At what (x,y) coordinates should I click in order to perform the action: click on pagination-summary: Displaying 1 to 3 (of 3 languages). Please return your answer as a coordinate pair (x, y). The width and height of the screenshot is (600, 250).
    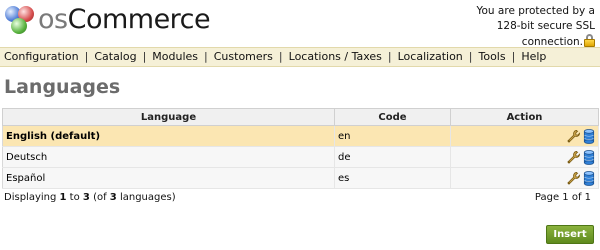
    Looking at the image, I should click on (90, 197).